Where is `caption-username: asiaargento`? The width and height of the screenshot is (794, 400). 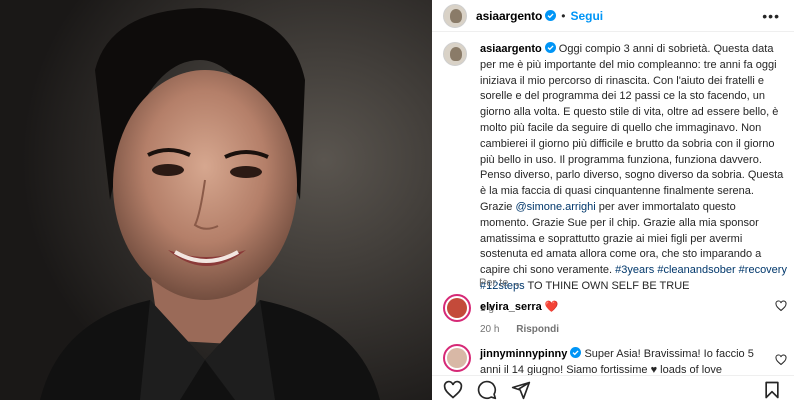
caption-username: asiaargento is located at coordinates (511, 49).